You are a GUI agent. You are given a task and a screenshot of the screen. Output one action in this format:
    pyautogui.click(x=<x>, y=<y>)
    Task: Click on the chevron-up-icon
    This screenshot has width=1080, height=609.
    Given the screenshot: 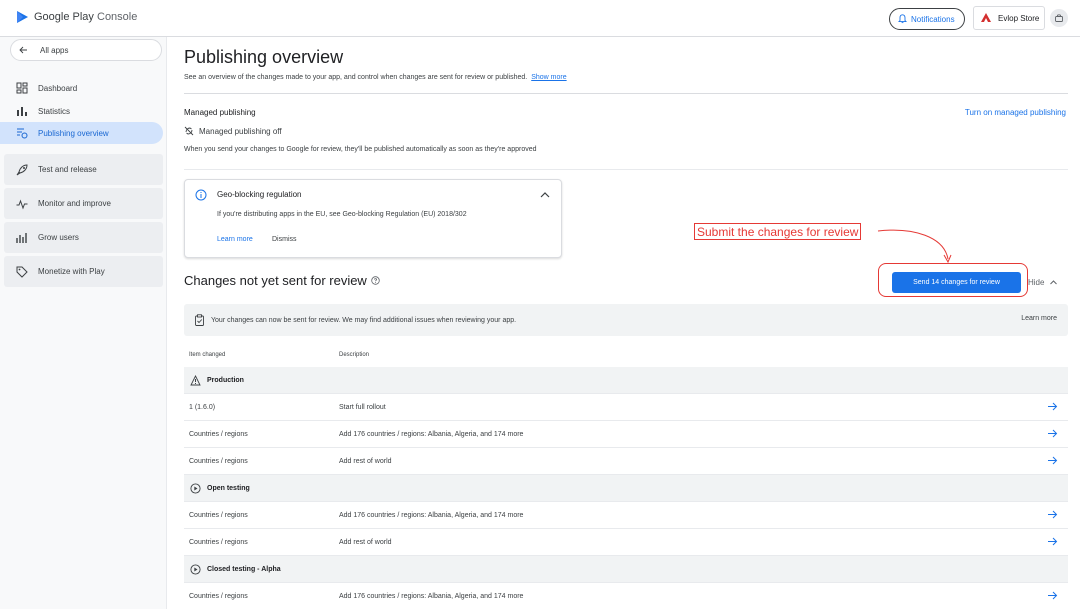 What is the action you would take?
    pyautogui.click(x=1054, y=282)
    